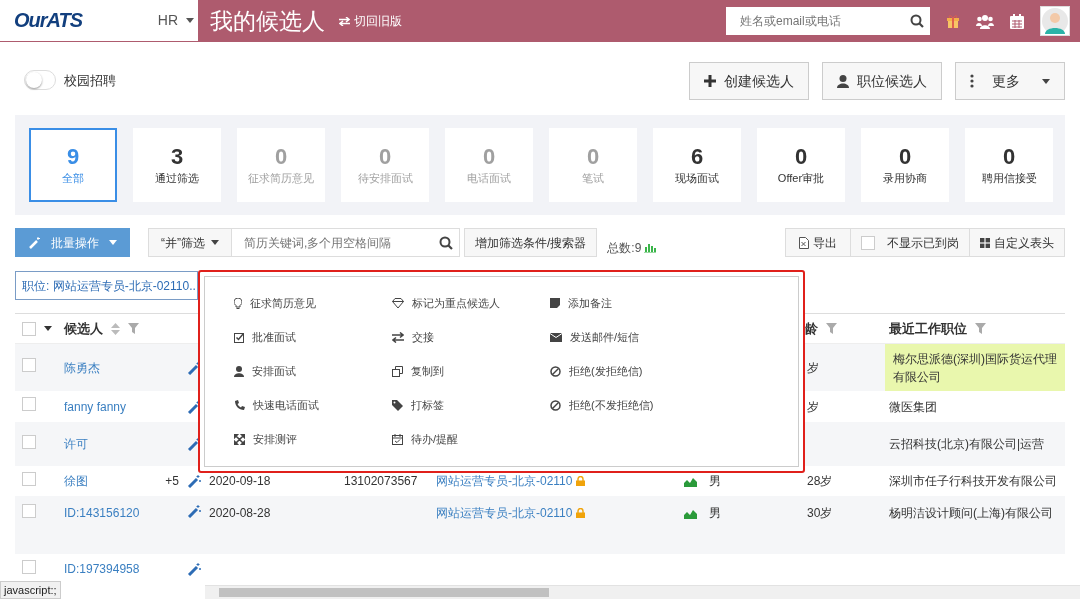  I want to click on extra-count: +5, so click(172, 481).